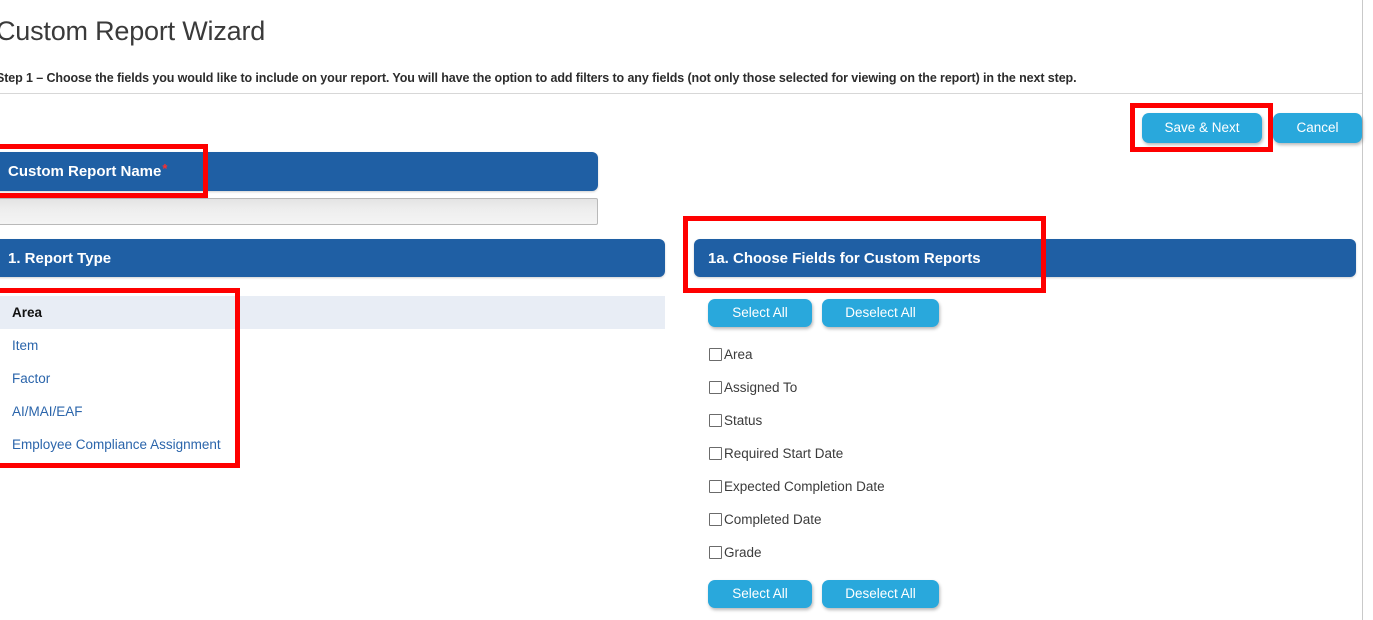 This screenshot has height=620, width=1373. I want to click on field-checkbox-label: Completed Date, so click(773, 519).